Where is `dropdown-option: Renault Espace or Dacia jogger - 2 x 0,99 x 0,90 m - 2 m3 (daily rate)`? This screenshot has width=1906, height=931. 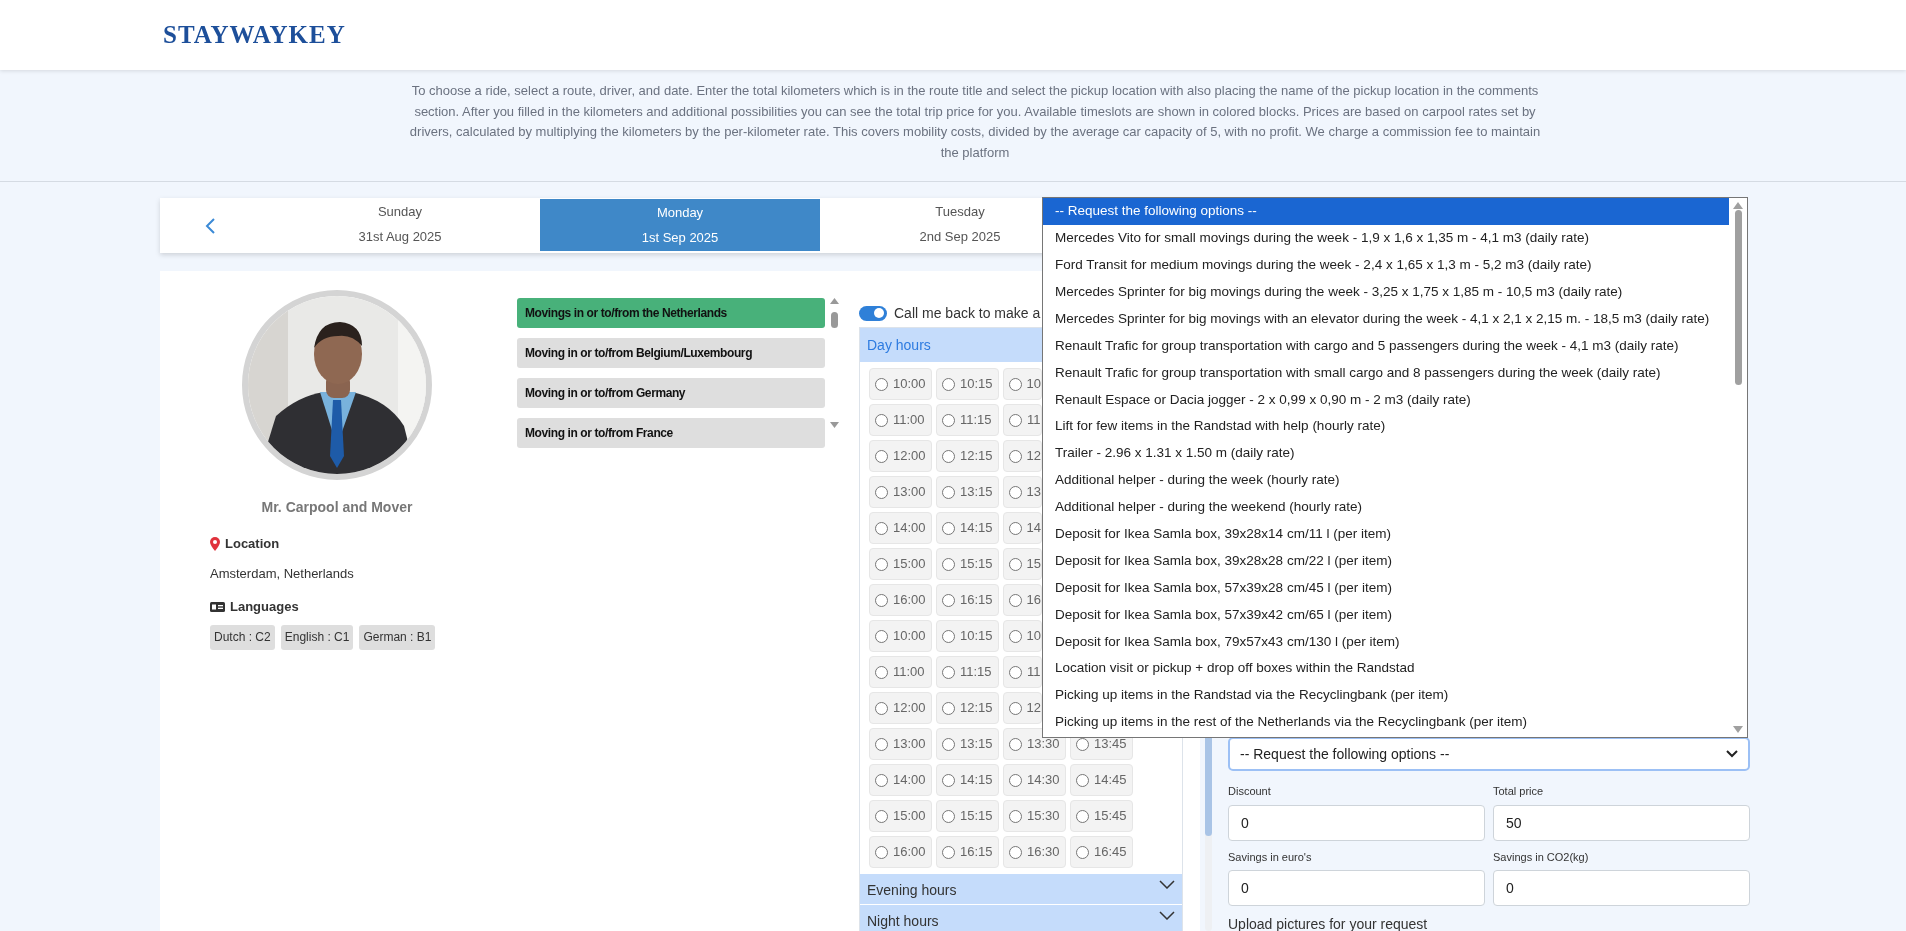 dropdown-option: Renault Espace or Dacia jogger - 2 x 0,99 x 0,90 m - 2 m3 (daily rate) is located at coordinates (1386, 400).